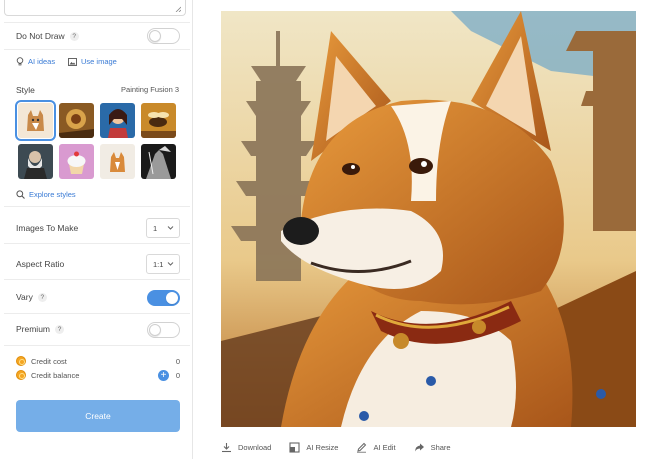 The height and width of the screenshot is (459, 650). What do you see at coordinates (98, 416) in the screenshot?
I see `create-button: Create` at bounding box center [98, 416].